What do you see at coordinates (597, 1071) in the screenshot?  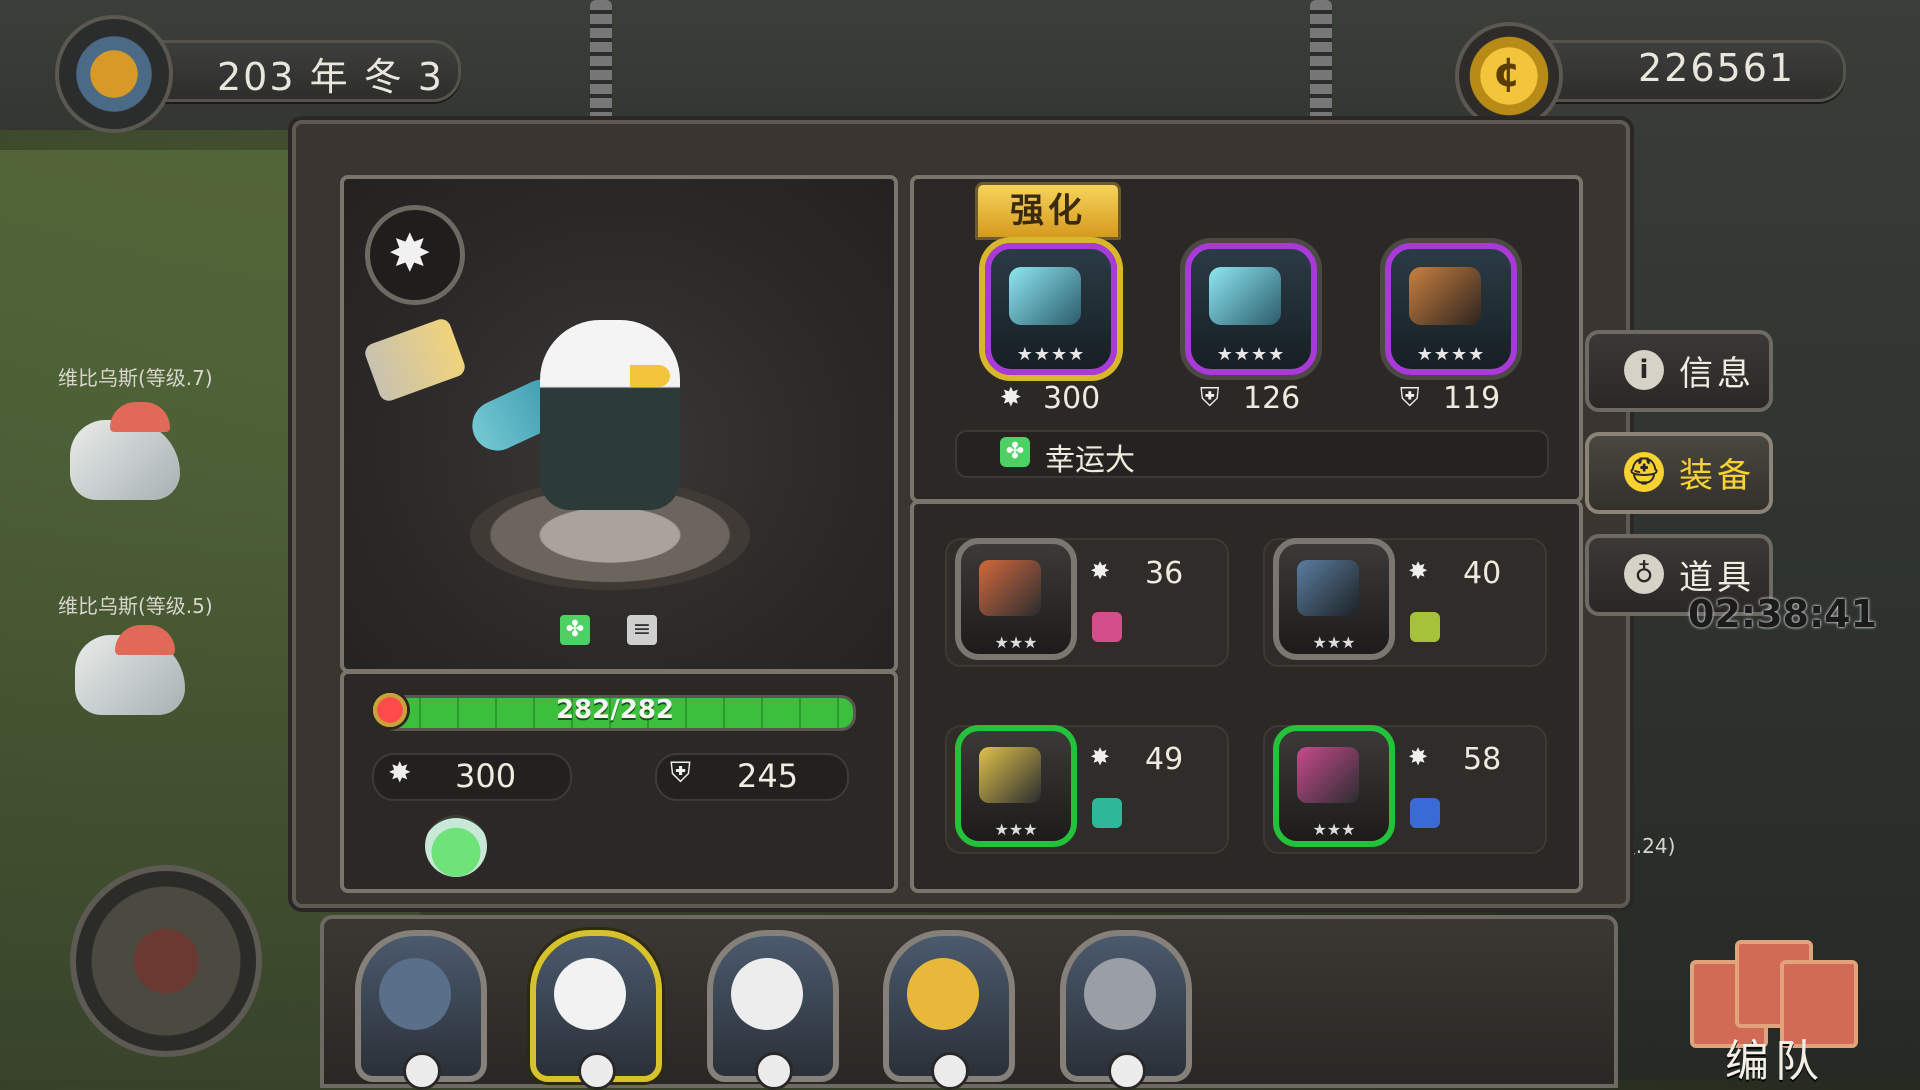 I see `skull-role-icon` at bounding box center [597, 1071].